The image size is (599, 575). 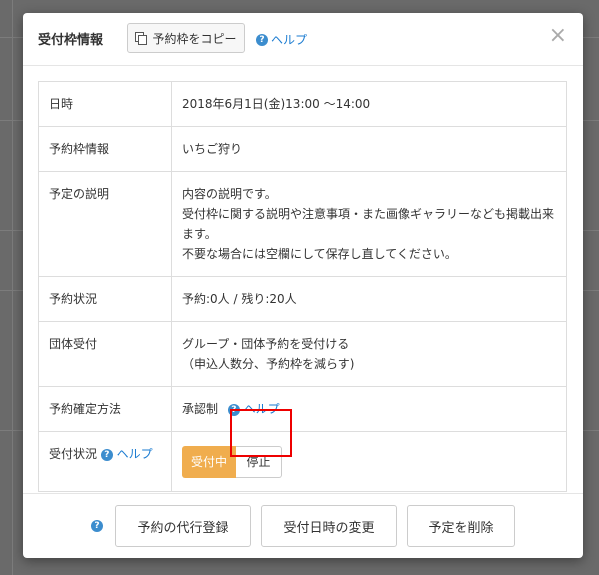 What do you see at coordinates (461, 526) in the screenshot?
I see `delete-schedule-button: 予定を削除` at bounding box center [461, 526].